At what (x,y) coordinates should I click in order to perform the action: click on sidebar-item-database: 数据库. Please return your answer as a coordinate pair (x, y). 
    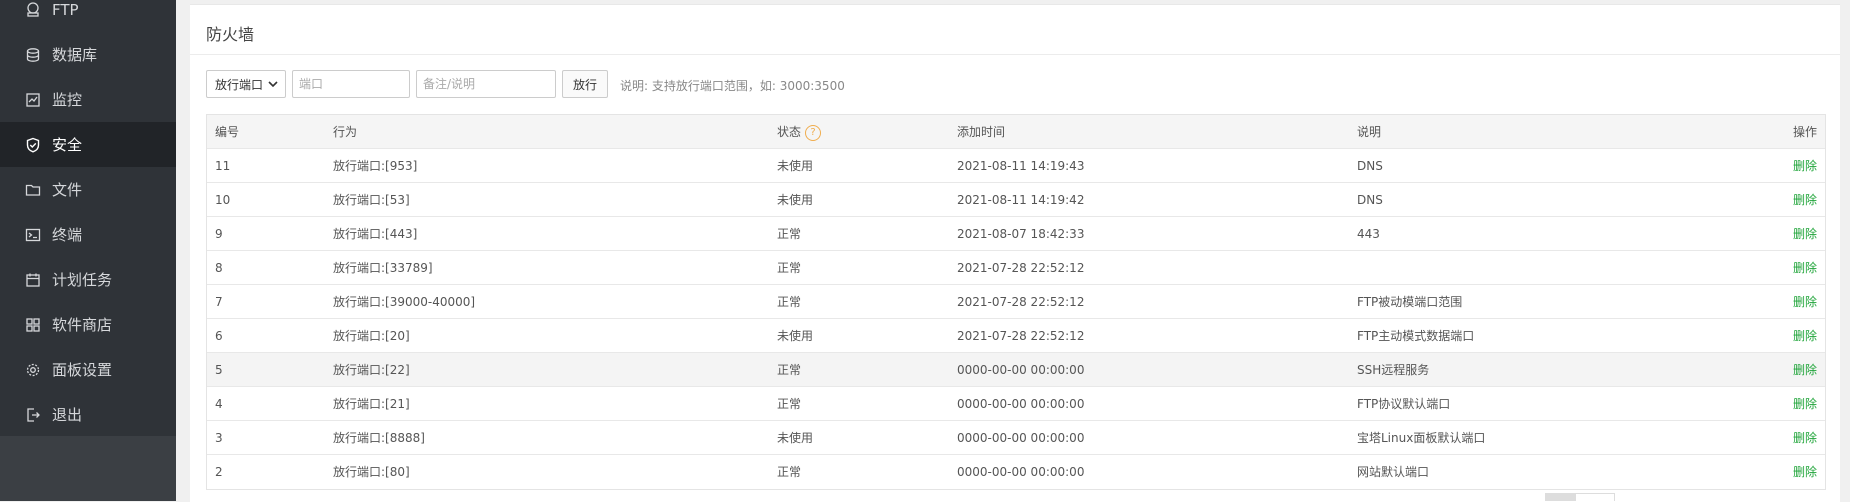
    Looking at the image, I should click on (88, 54).